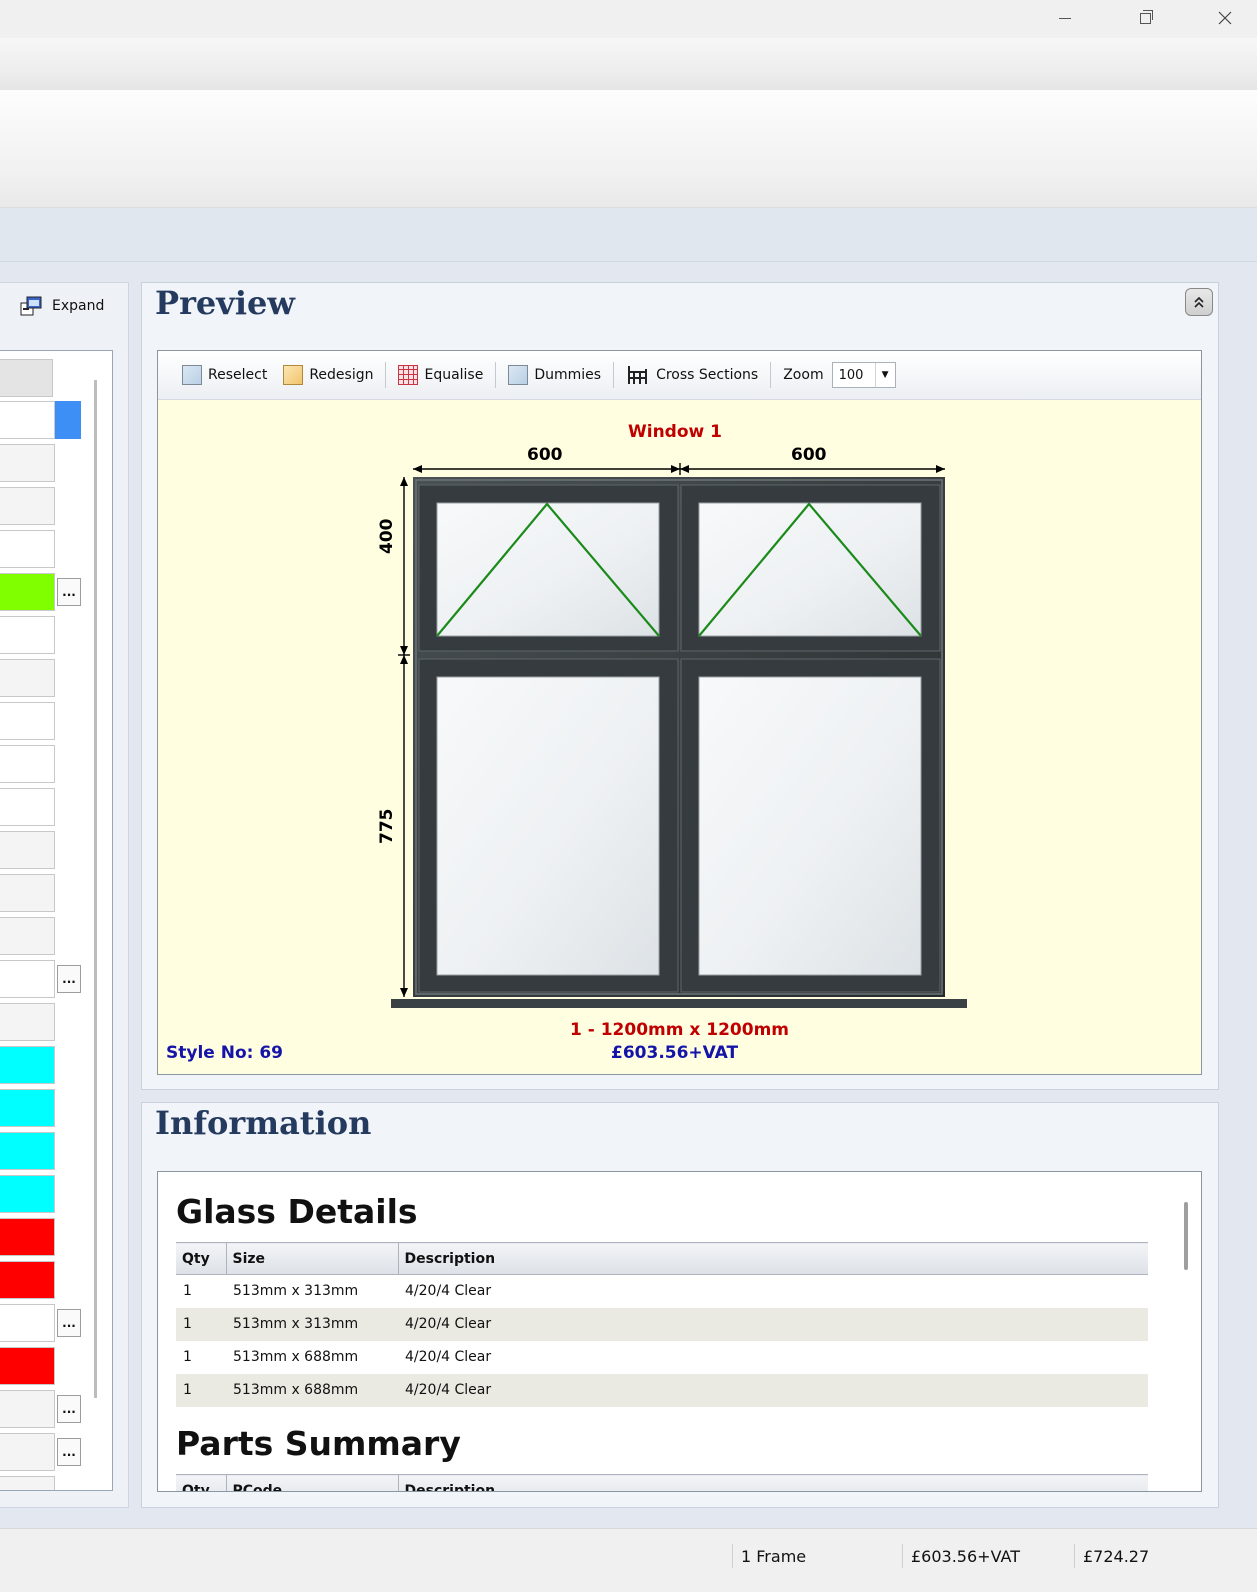  I want to click on restore-button, so click(1145, 18).